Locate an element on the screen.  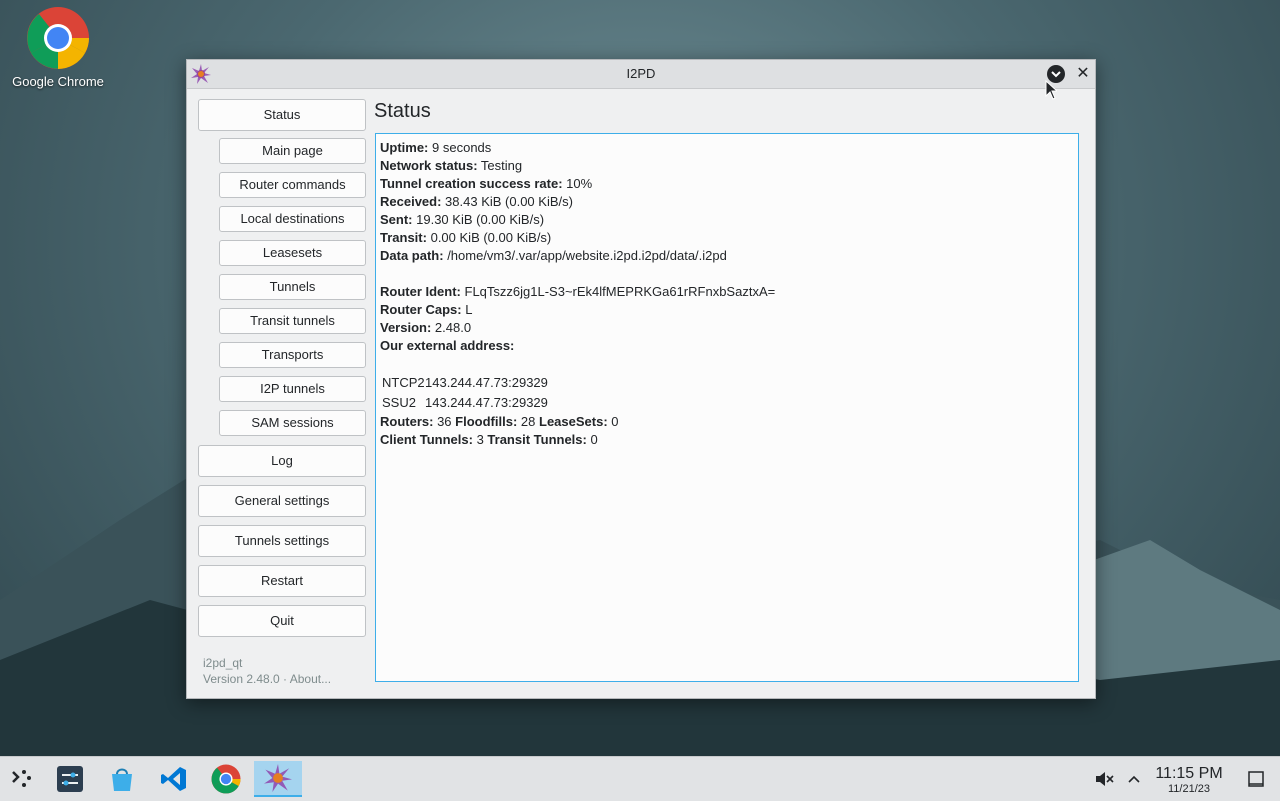
clock-time: 11:15 PM is located at coordinates (1189, 773).